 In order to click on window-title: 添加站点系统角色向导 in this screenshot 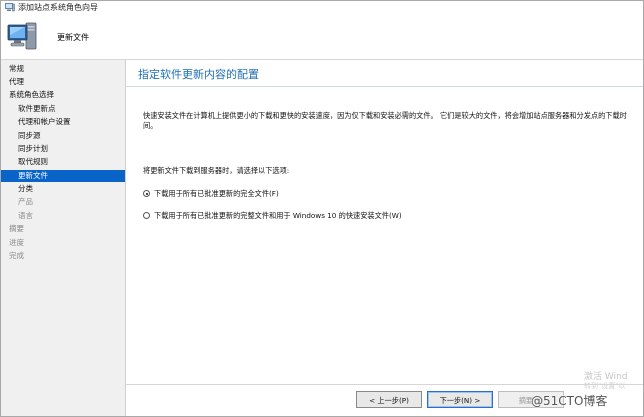, I will do `click(58, 7)`.